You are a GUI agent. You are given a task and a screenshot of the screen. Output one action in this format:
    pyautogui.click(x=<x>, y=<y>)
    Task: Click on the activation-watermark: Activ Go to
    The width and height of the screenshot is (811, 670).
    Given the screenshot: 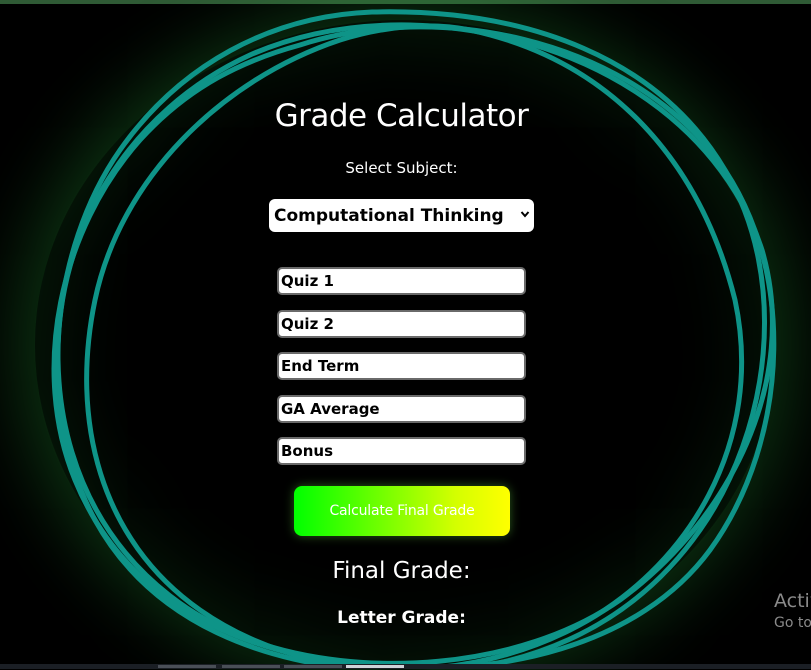 What is the action you would take?
    pyautogui.click(x=792, y=611)
    